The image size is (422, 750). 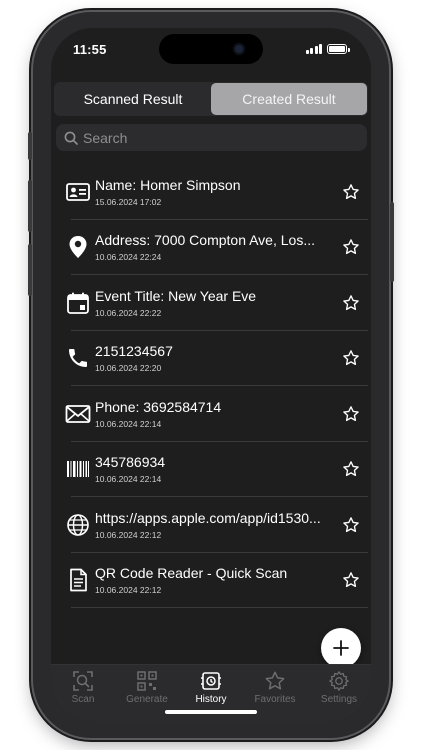 What do you see at coordinates (90, 49) in the screenshot?
I see `status-time: 11:55` at bounding box center [90, 49].